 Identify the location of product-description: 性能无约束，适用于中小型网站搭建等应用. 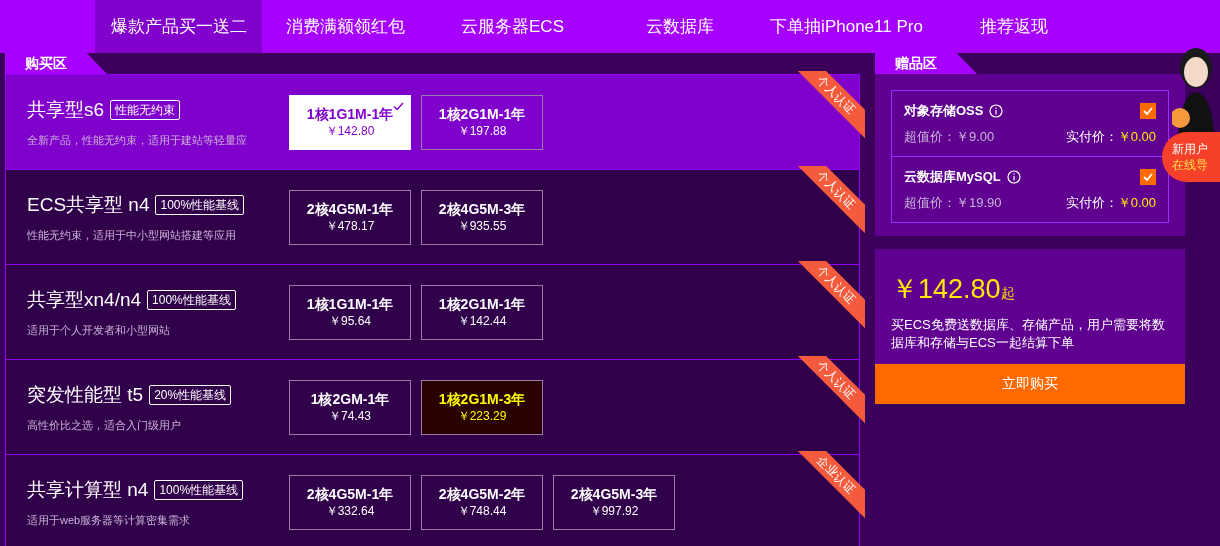
(132, 235).